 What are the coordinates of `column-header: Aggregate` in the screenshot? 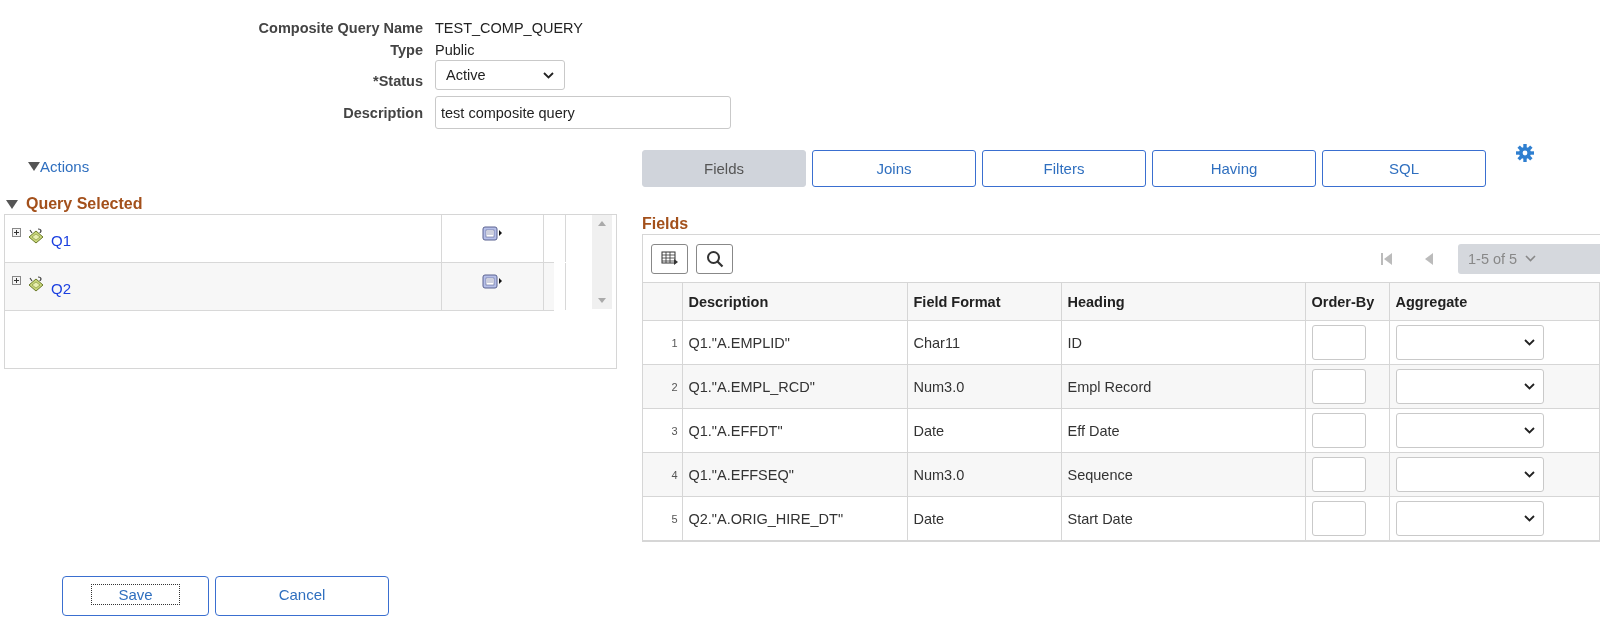 It's located at (1431, 301).